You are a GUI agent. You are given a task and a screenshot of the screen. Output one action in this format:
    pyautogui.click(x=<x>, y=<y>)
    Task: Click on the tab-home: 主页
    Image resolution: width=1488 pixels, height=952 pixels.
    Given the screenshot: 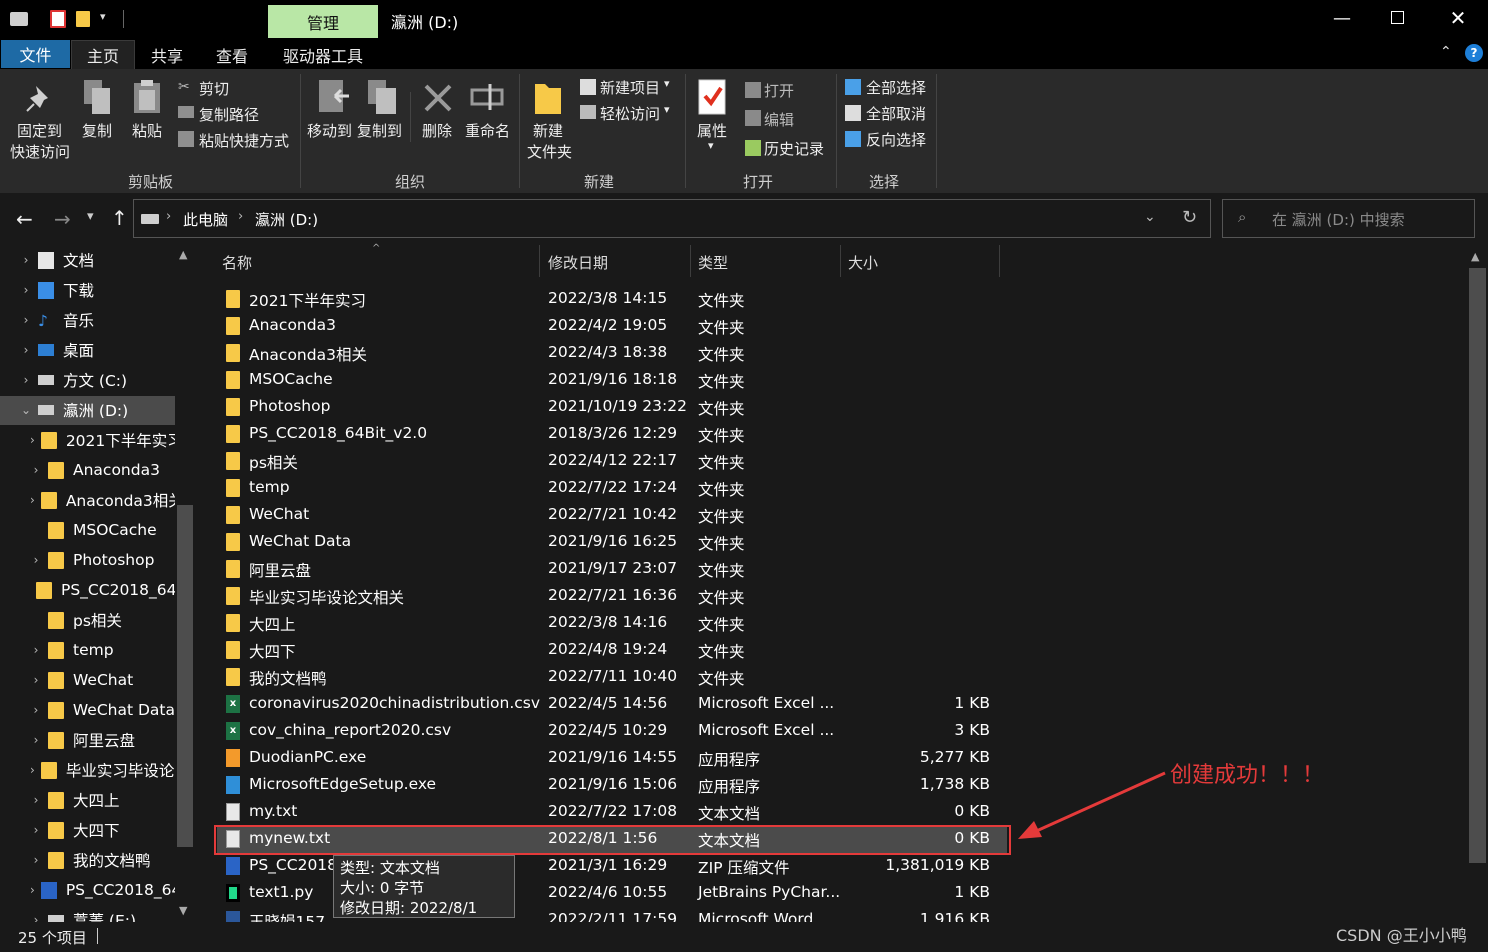 What is the action you would take?
    pyautogui.click(x=103, y=54)
    